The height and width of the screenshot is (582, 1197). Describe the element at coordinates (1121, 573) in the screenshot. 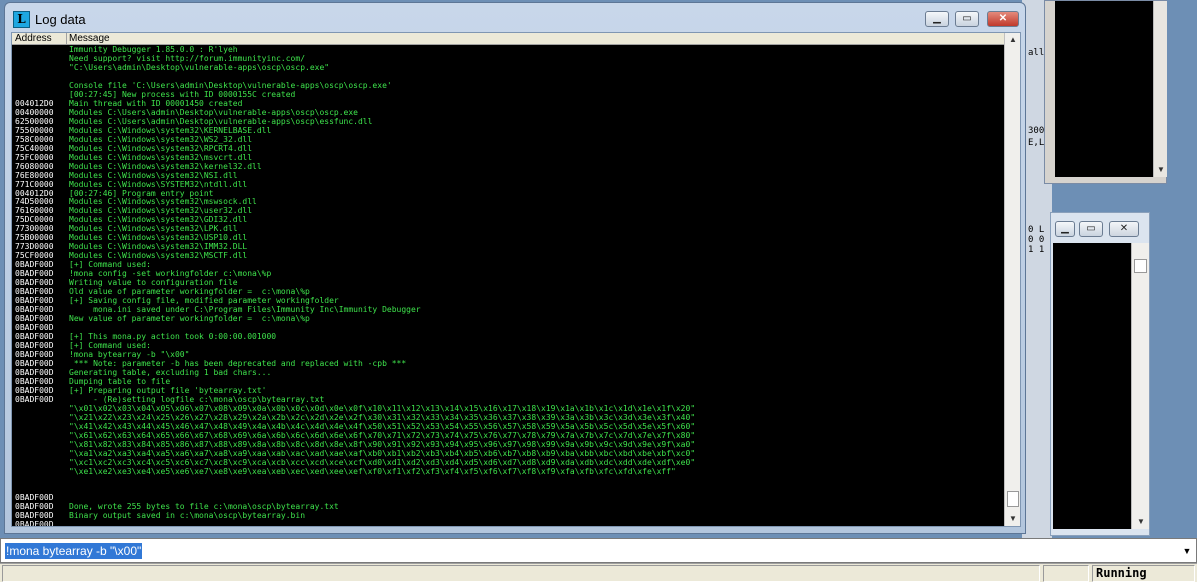

I see `status-state: Running` at that location.